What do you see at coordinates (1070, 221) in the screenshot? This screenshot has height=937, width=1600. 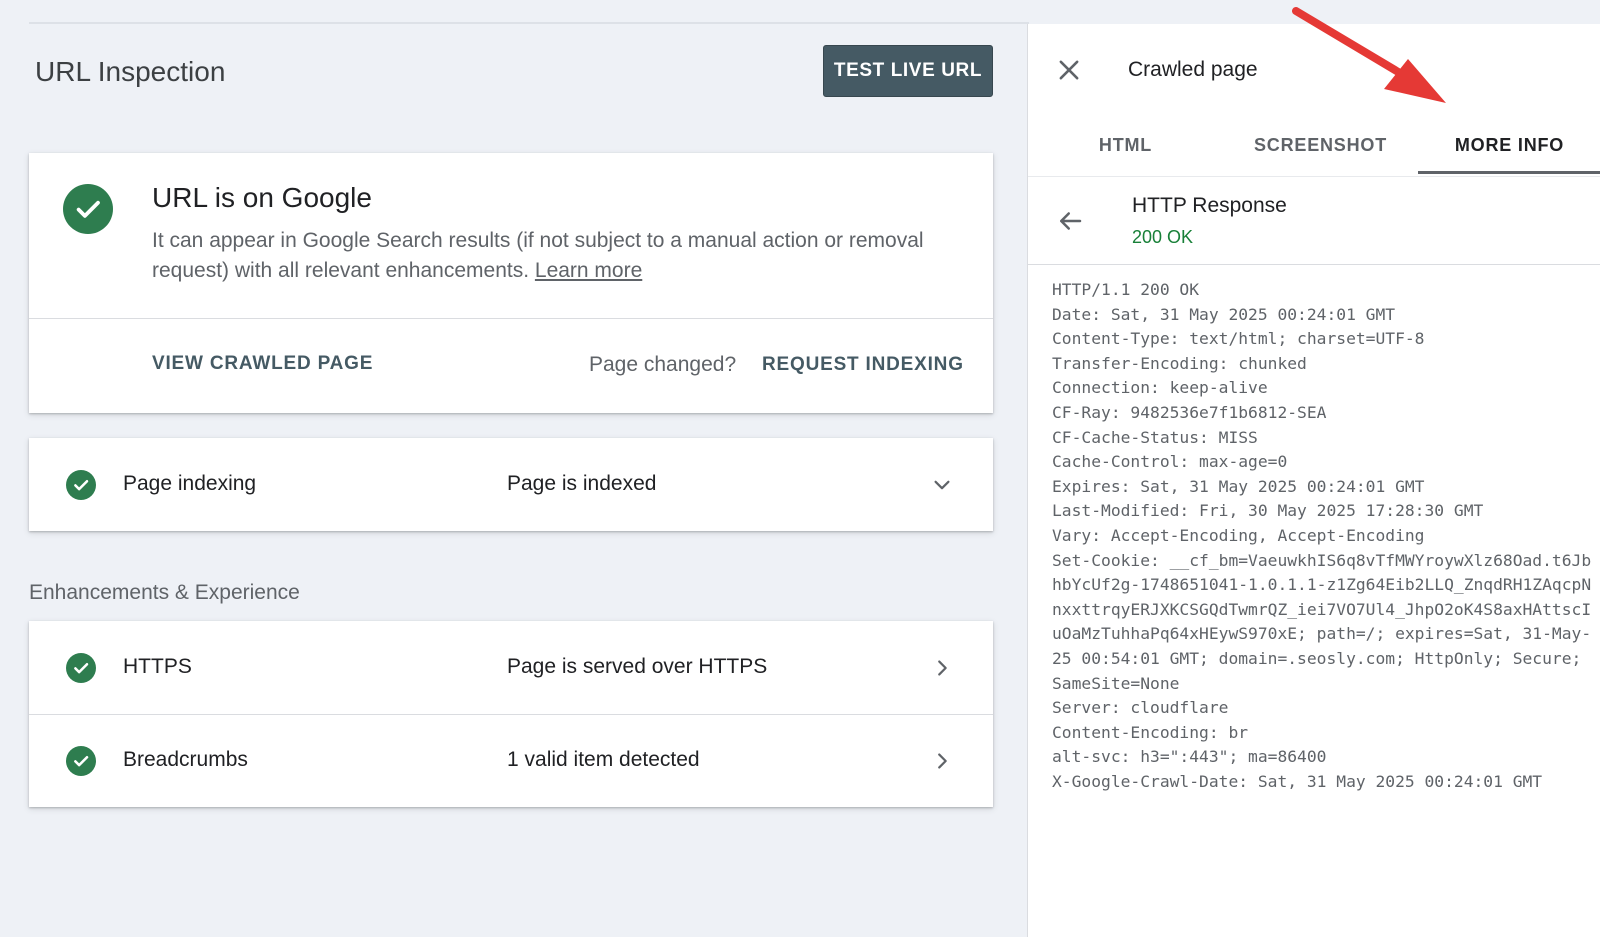 I see `arrow-back-icon` at bounding box center [1070, 221].